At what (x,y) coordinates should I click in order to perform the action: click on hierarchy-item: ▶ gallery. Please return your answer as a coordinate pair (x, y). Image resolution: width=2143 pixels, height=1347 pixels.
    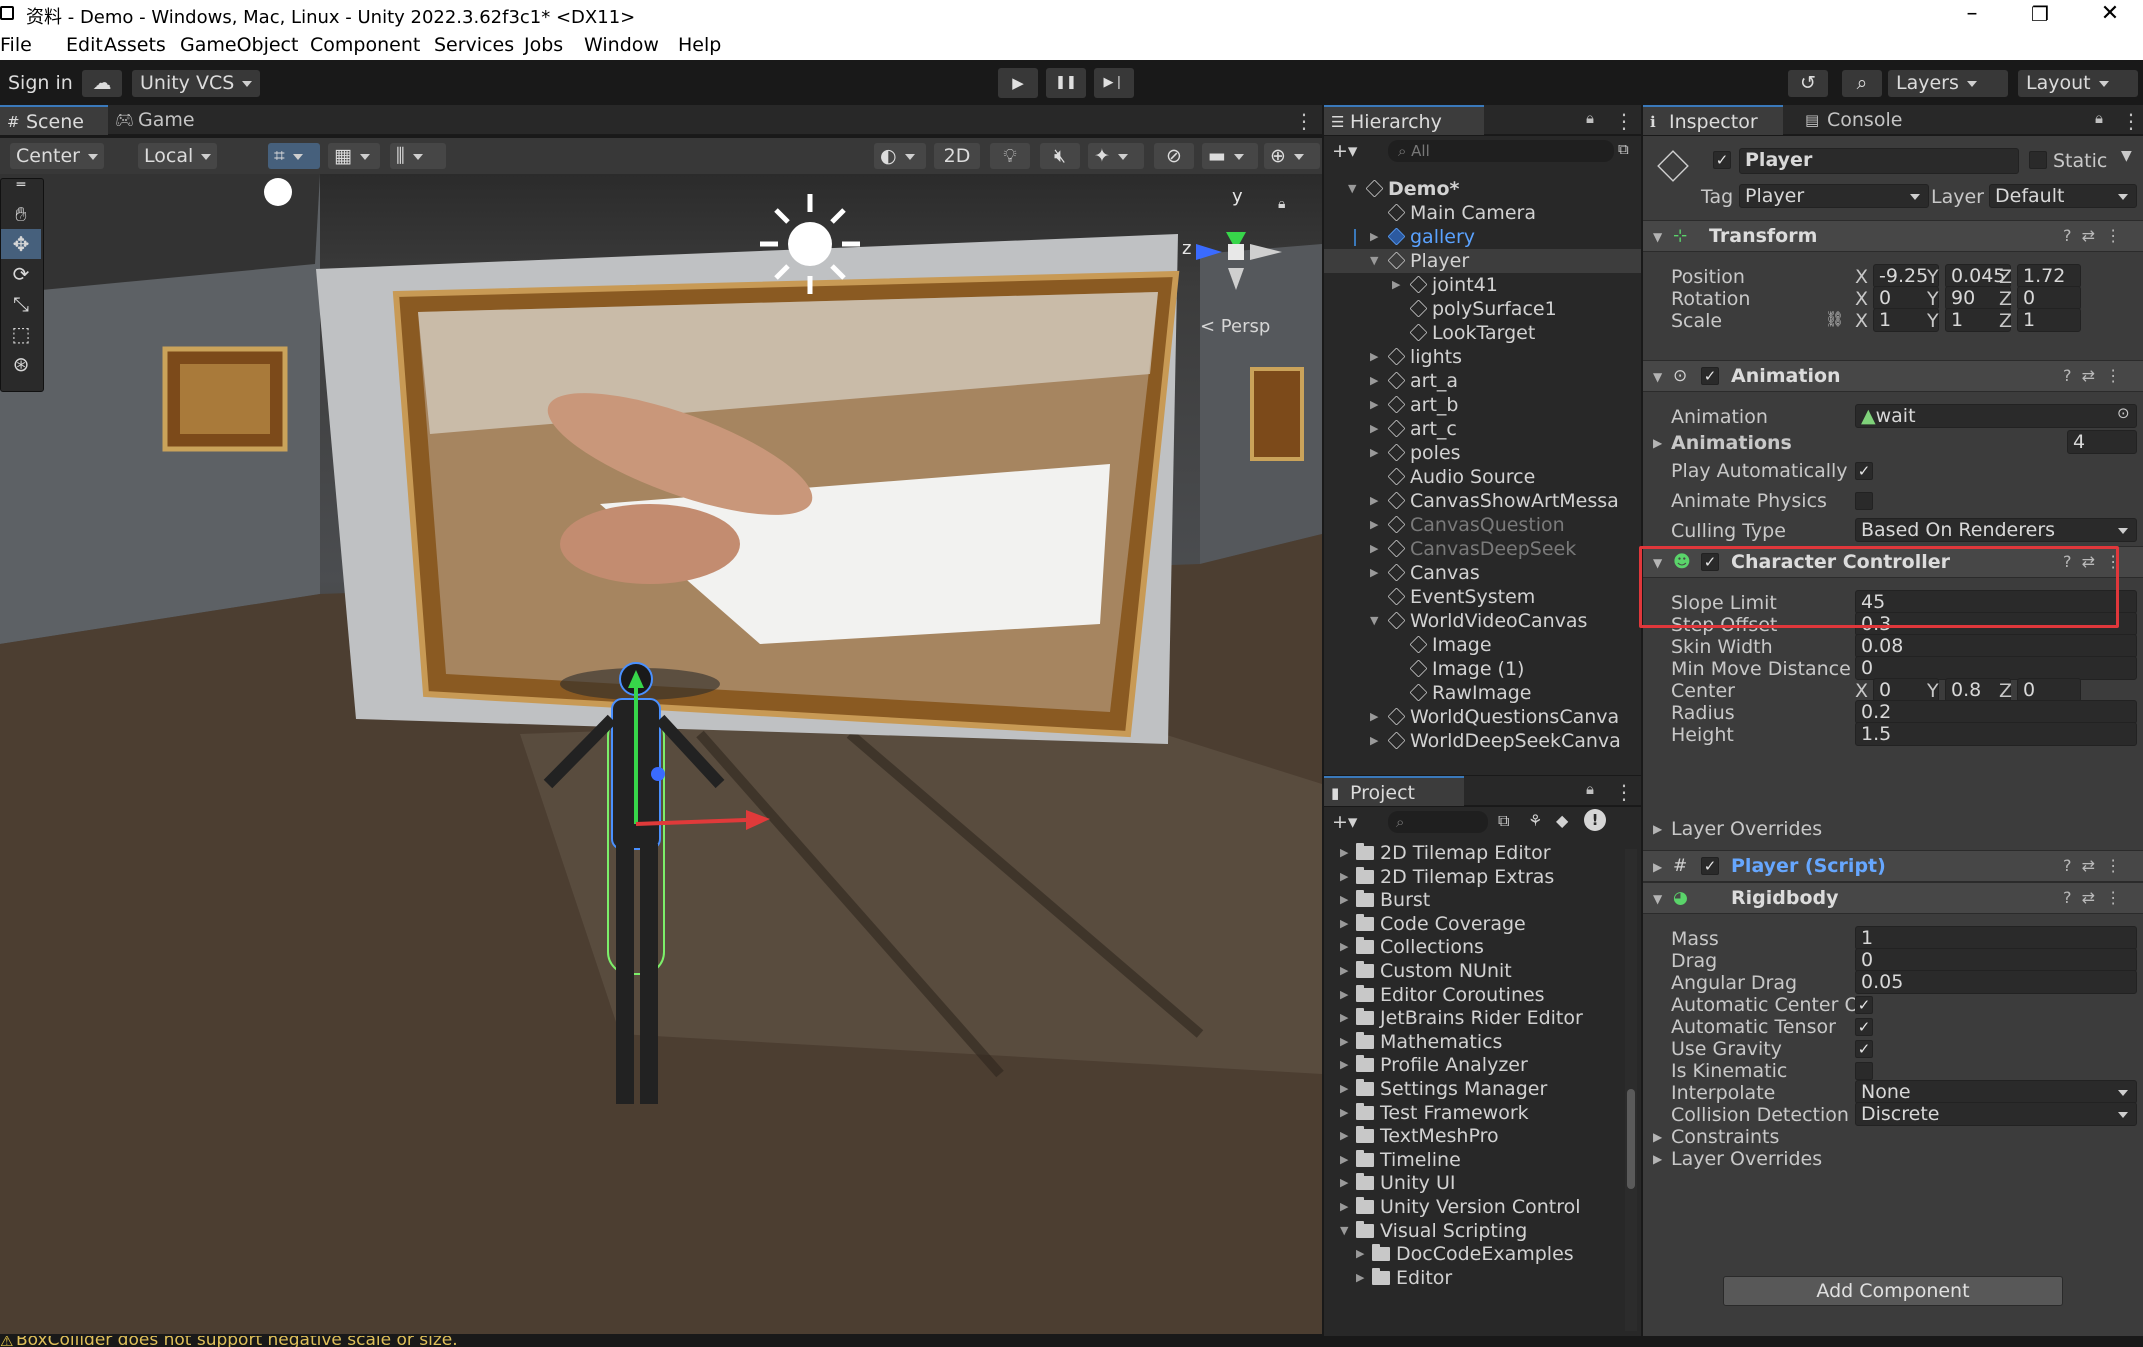
    Looking at the image, I should click on (1482, 237).